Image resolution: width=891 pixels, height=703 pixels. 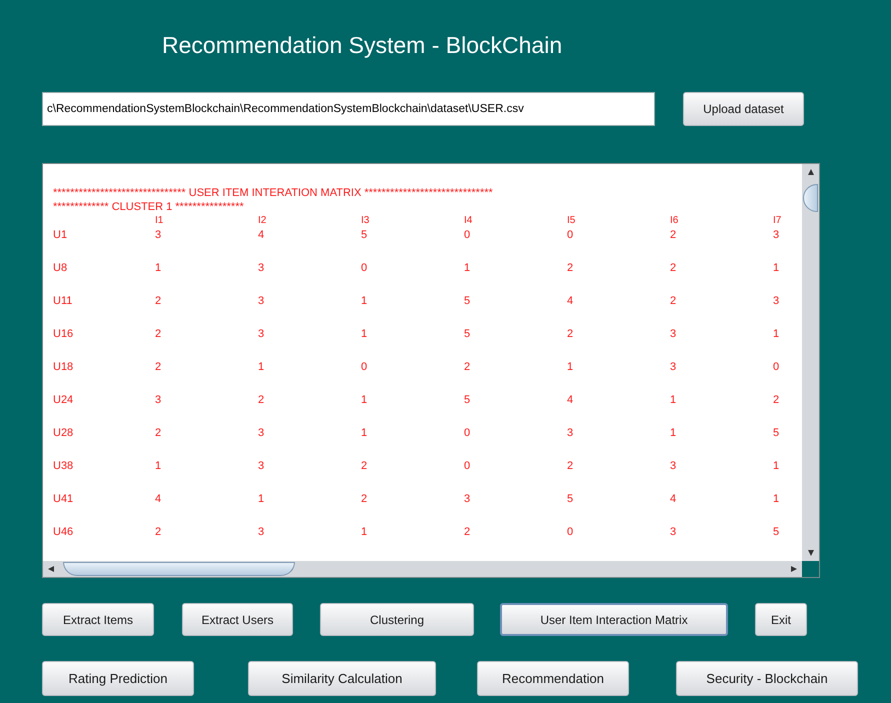 I want to click on action-button: Exit, so click(x=781, y=619).